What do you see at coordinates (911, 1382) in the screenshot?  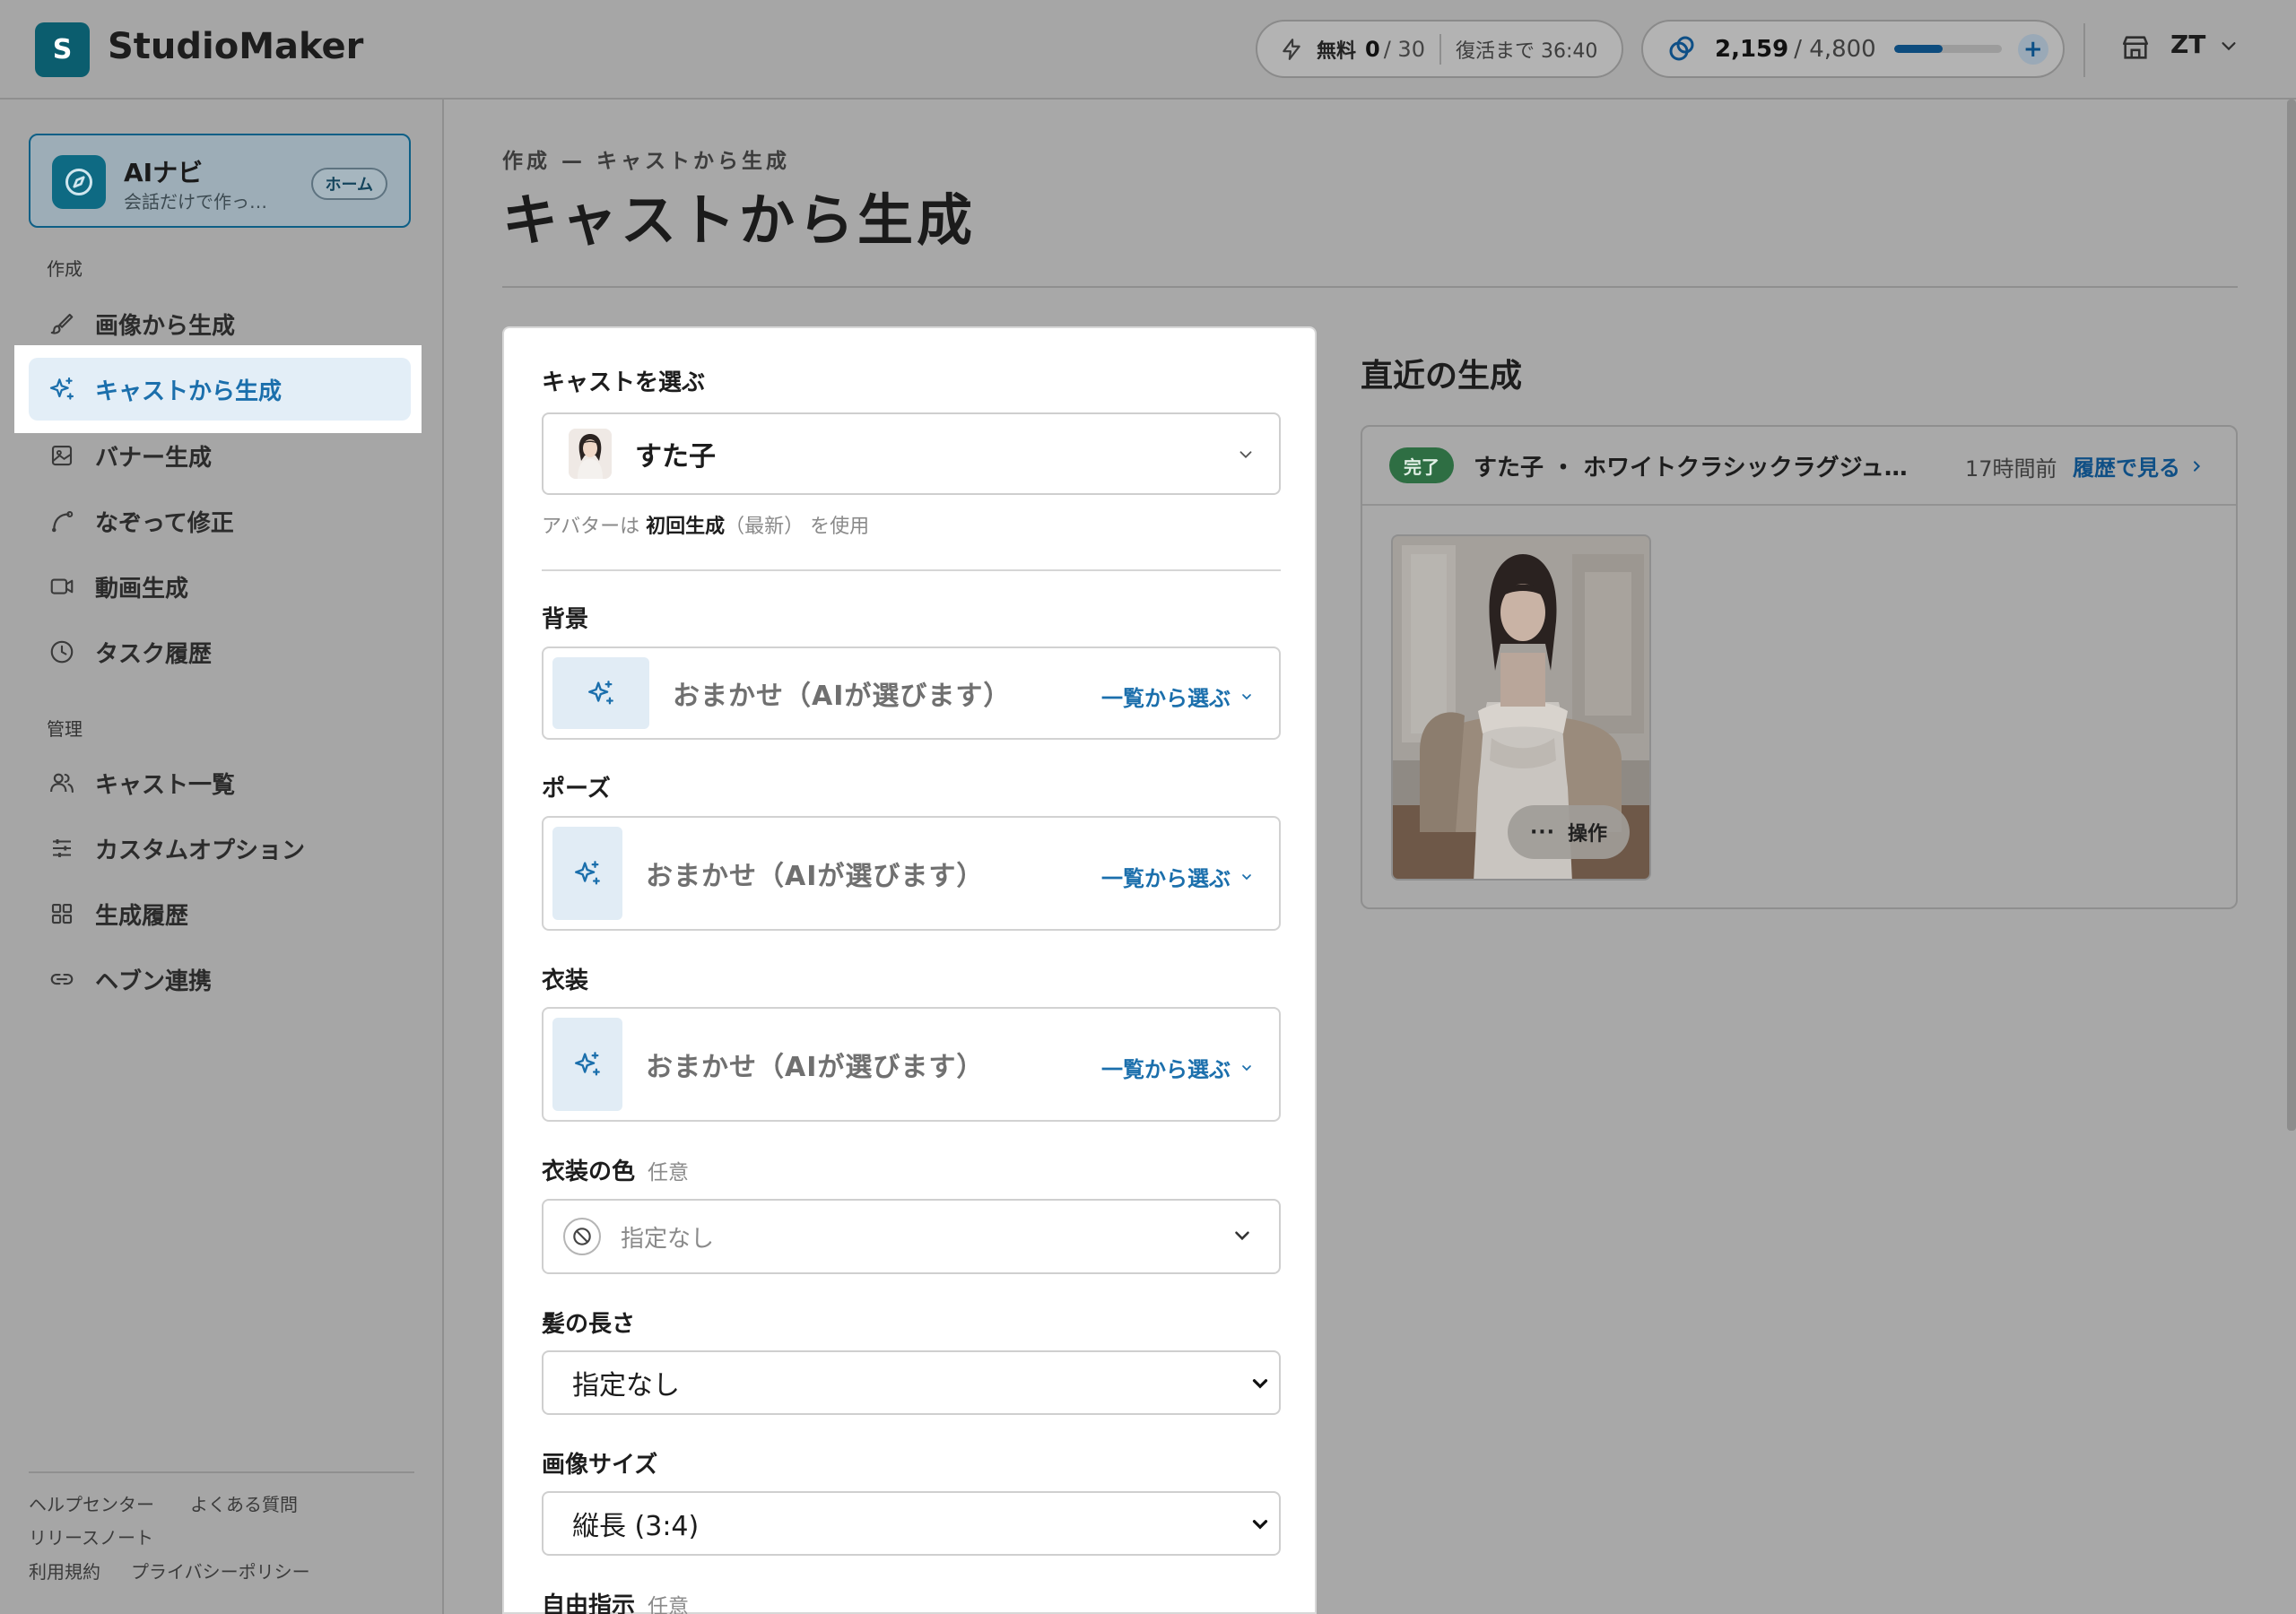 I see `hair-length-select: 指定なし` at bounding box center [911, 1382].